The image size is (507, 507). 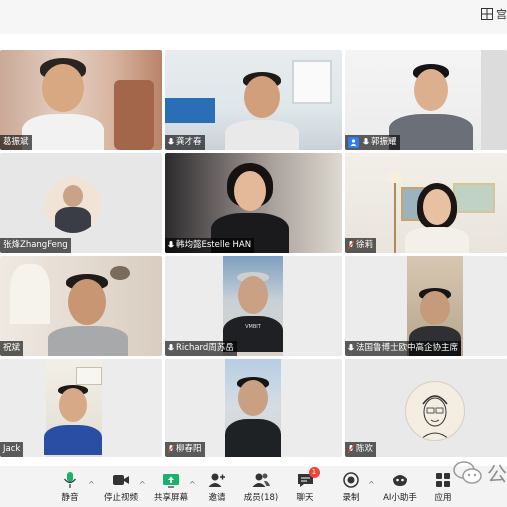 I want to click on participant-nametag: 柳春阳, so click(x=185, y=449).